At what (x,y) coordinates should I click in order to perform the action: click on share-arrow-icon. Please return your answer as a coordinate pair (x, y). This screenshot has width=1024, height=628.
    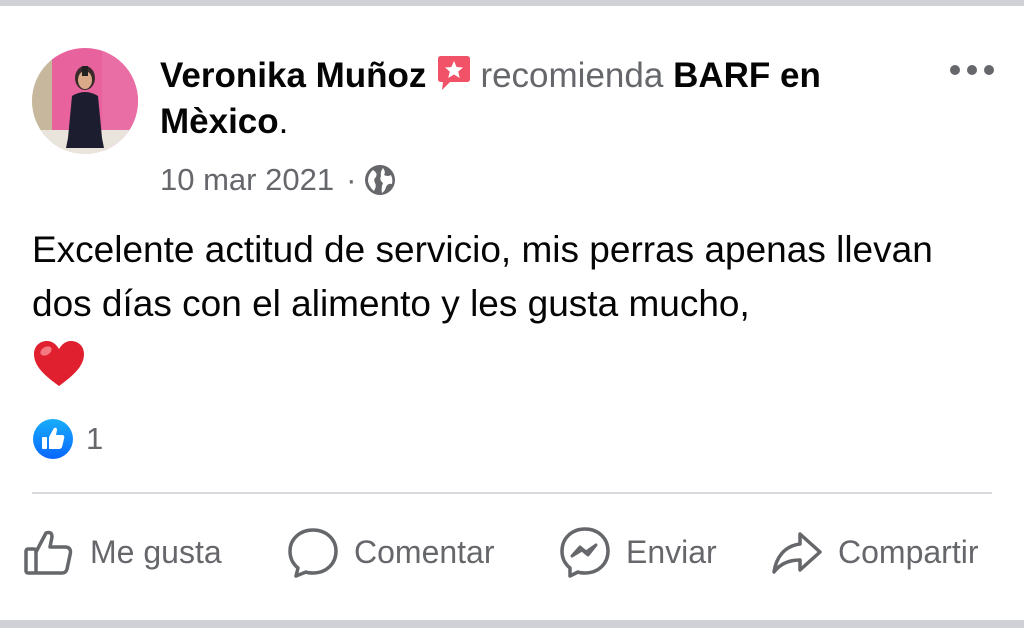
    Looking at the image, I should click on (797, 553).